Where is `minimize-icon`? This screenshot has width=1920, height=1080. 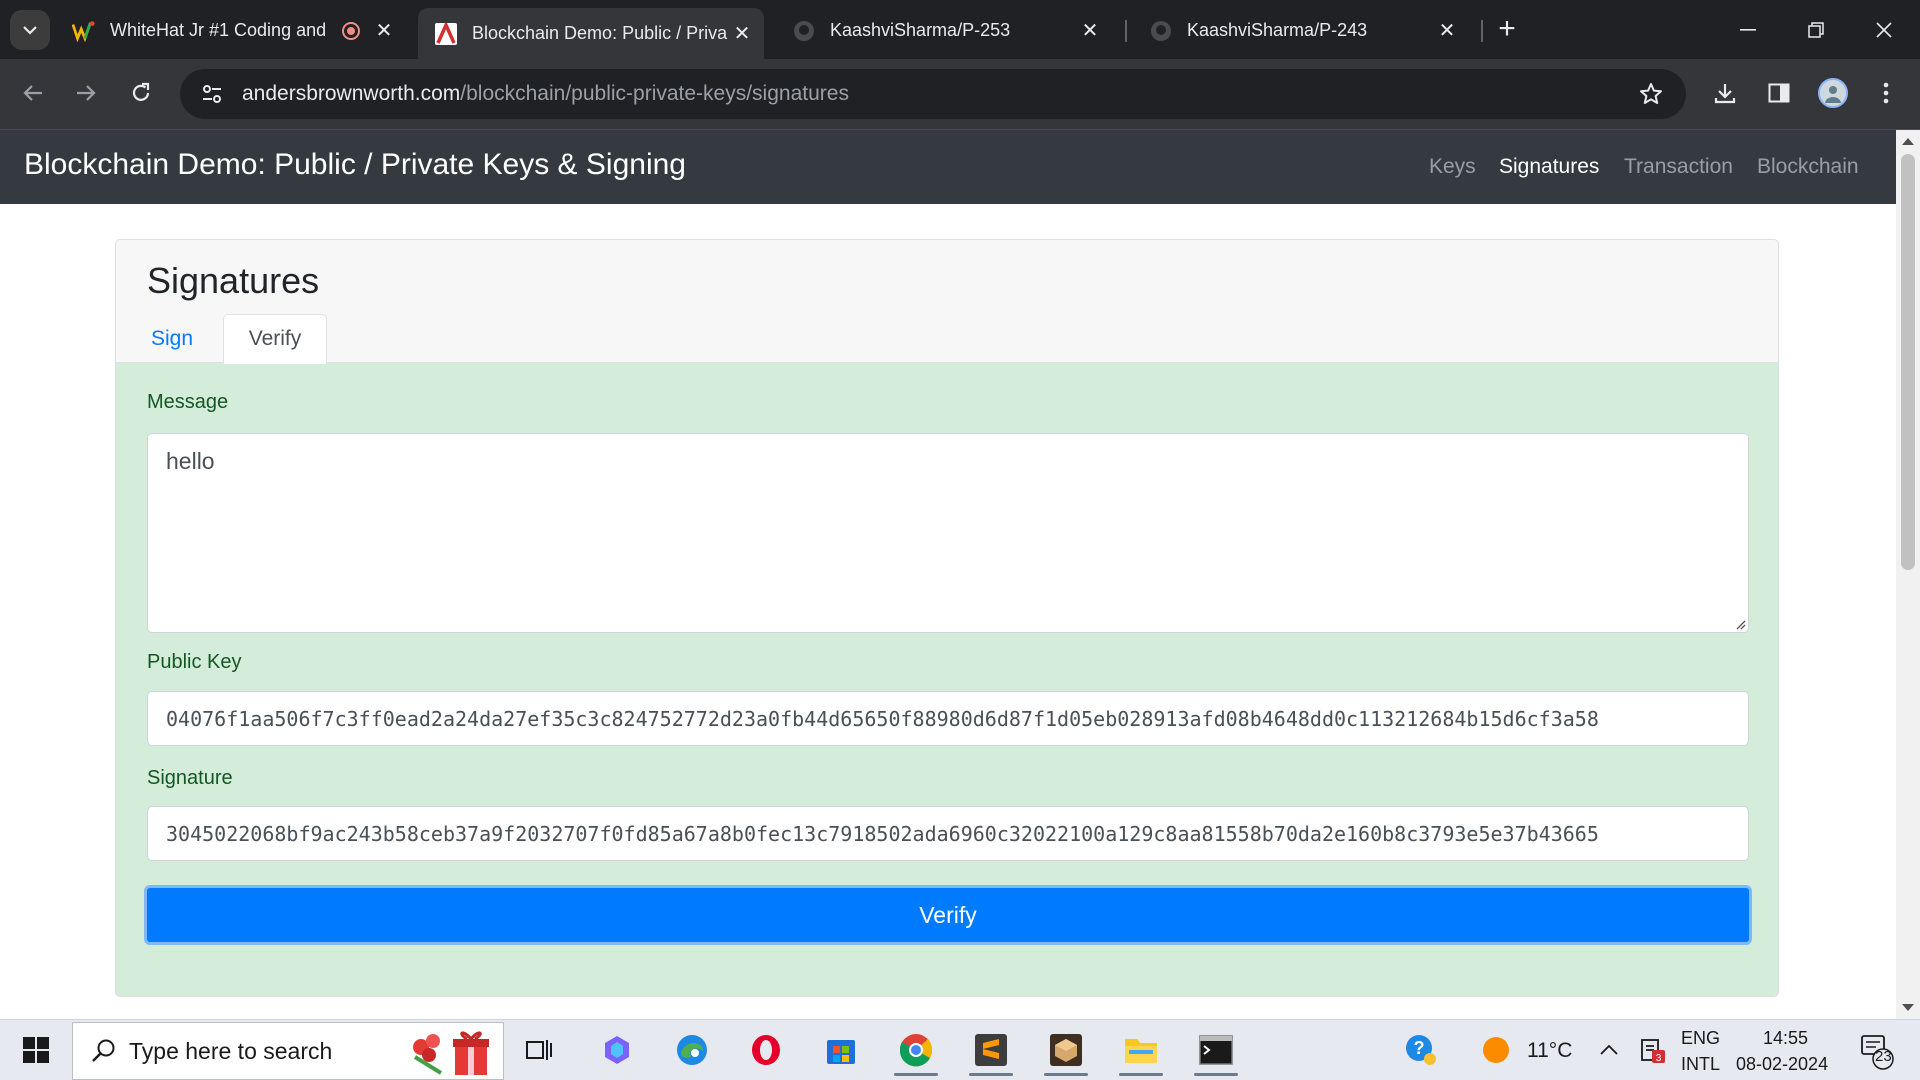 minimize-icon is located at coordinates (1748, 30).